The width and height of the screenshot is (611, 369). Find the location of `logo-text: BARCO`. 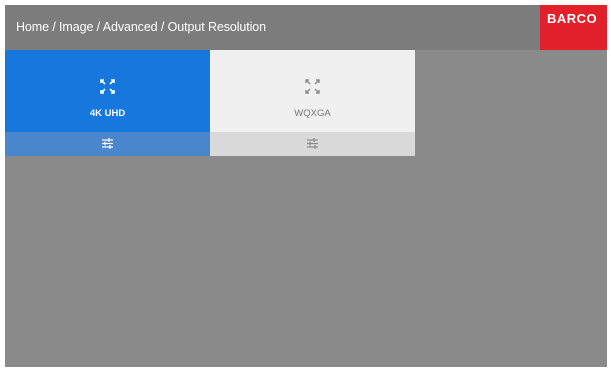

logo-text: BARCO is located at coordinates (572, 18).